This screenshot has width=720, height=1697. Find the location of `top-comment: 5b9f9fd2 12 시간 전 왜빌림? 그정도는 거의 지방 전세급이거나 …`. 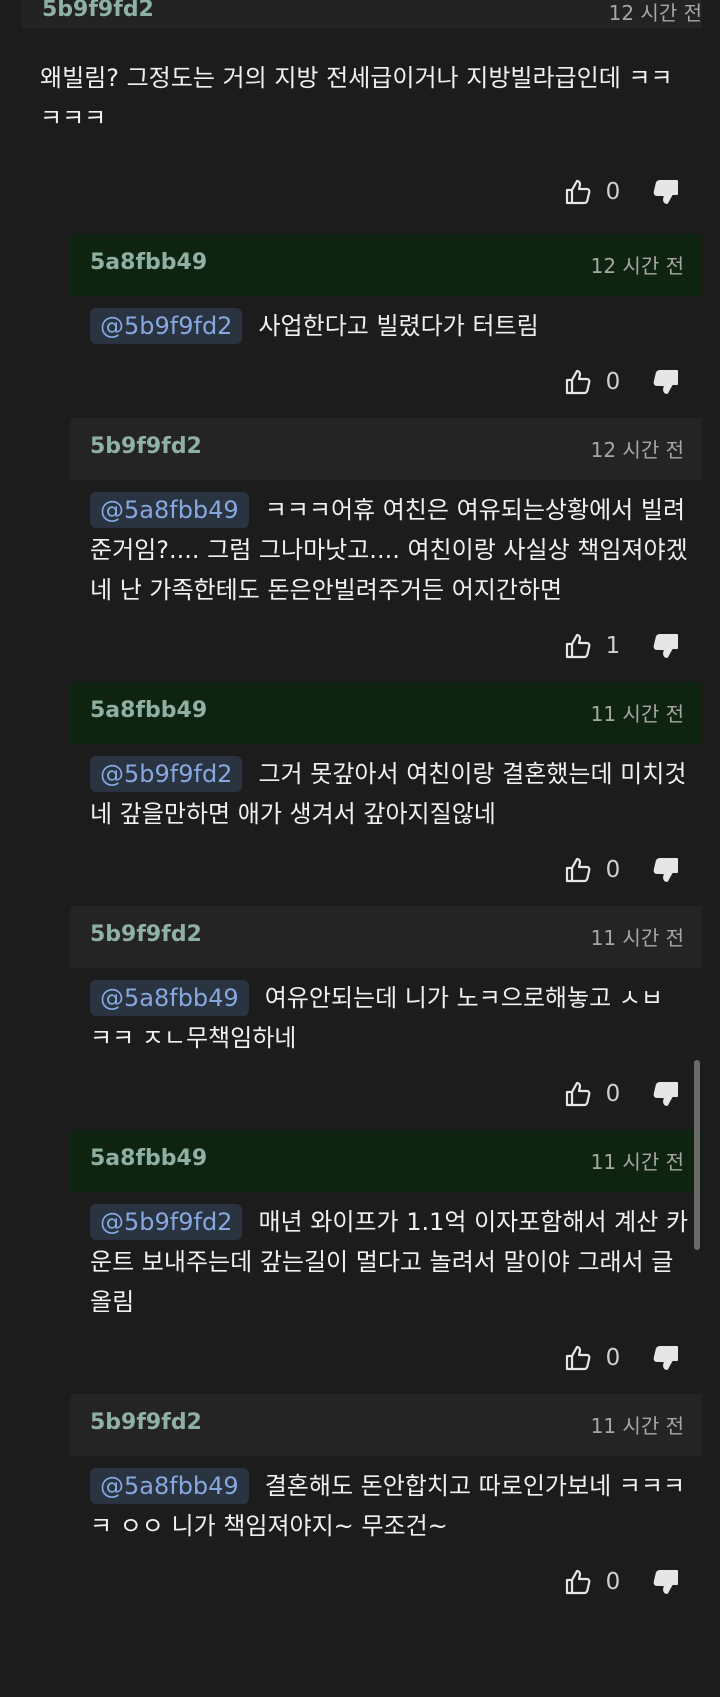

top-comment: 5b9f9fd2 12 시간 전 왜빌림? 그정도는 거의 지방 전세급이거나 … is located at coordinates (360, 106).